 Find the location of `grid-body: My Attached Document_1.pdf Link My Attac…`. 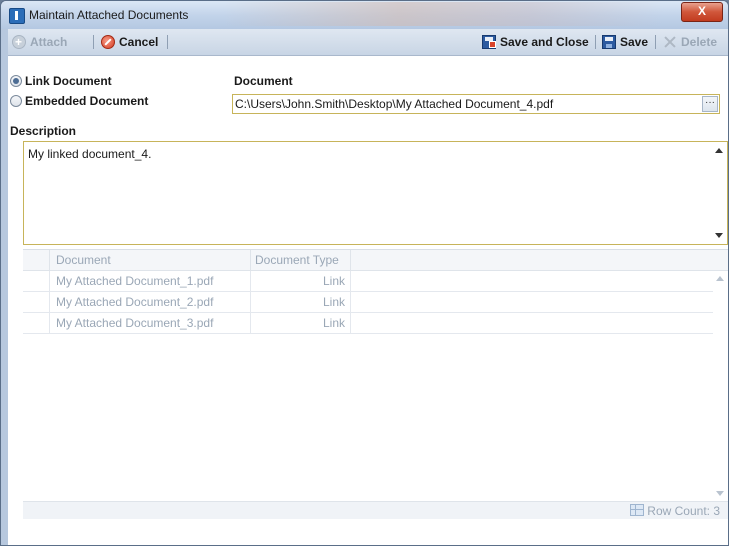

grid-body: My Attached Document_1.pdf Link My Attac… is located at coordinates (368, 302).